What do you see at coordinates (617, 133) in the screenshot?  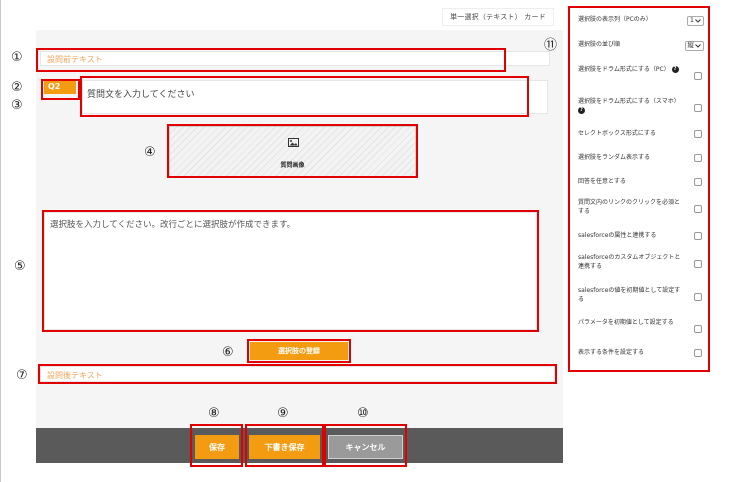 I see `setting-item-label: セレクトボックス形式にする` at bounding box center [617, 133].